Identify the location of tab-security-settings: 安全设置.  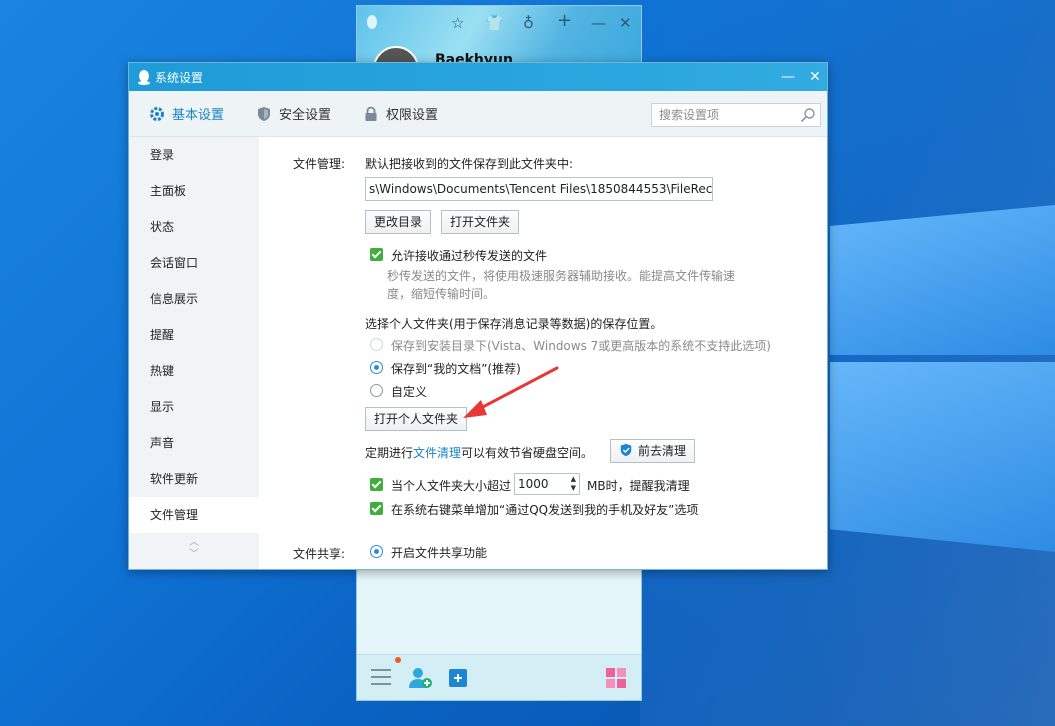
(293, 114).